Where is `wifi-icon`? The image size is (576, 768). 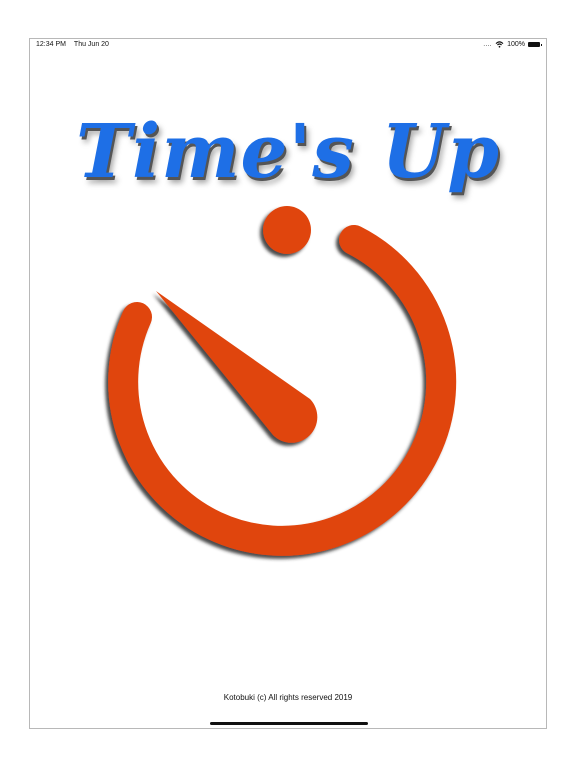 wifi-icon is located at coordinates (499, 44).